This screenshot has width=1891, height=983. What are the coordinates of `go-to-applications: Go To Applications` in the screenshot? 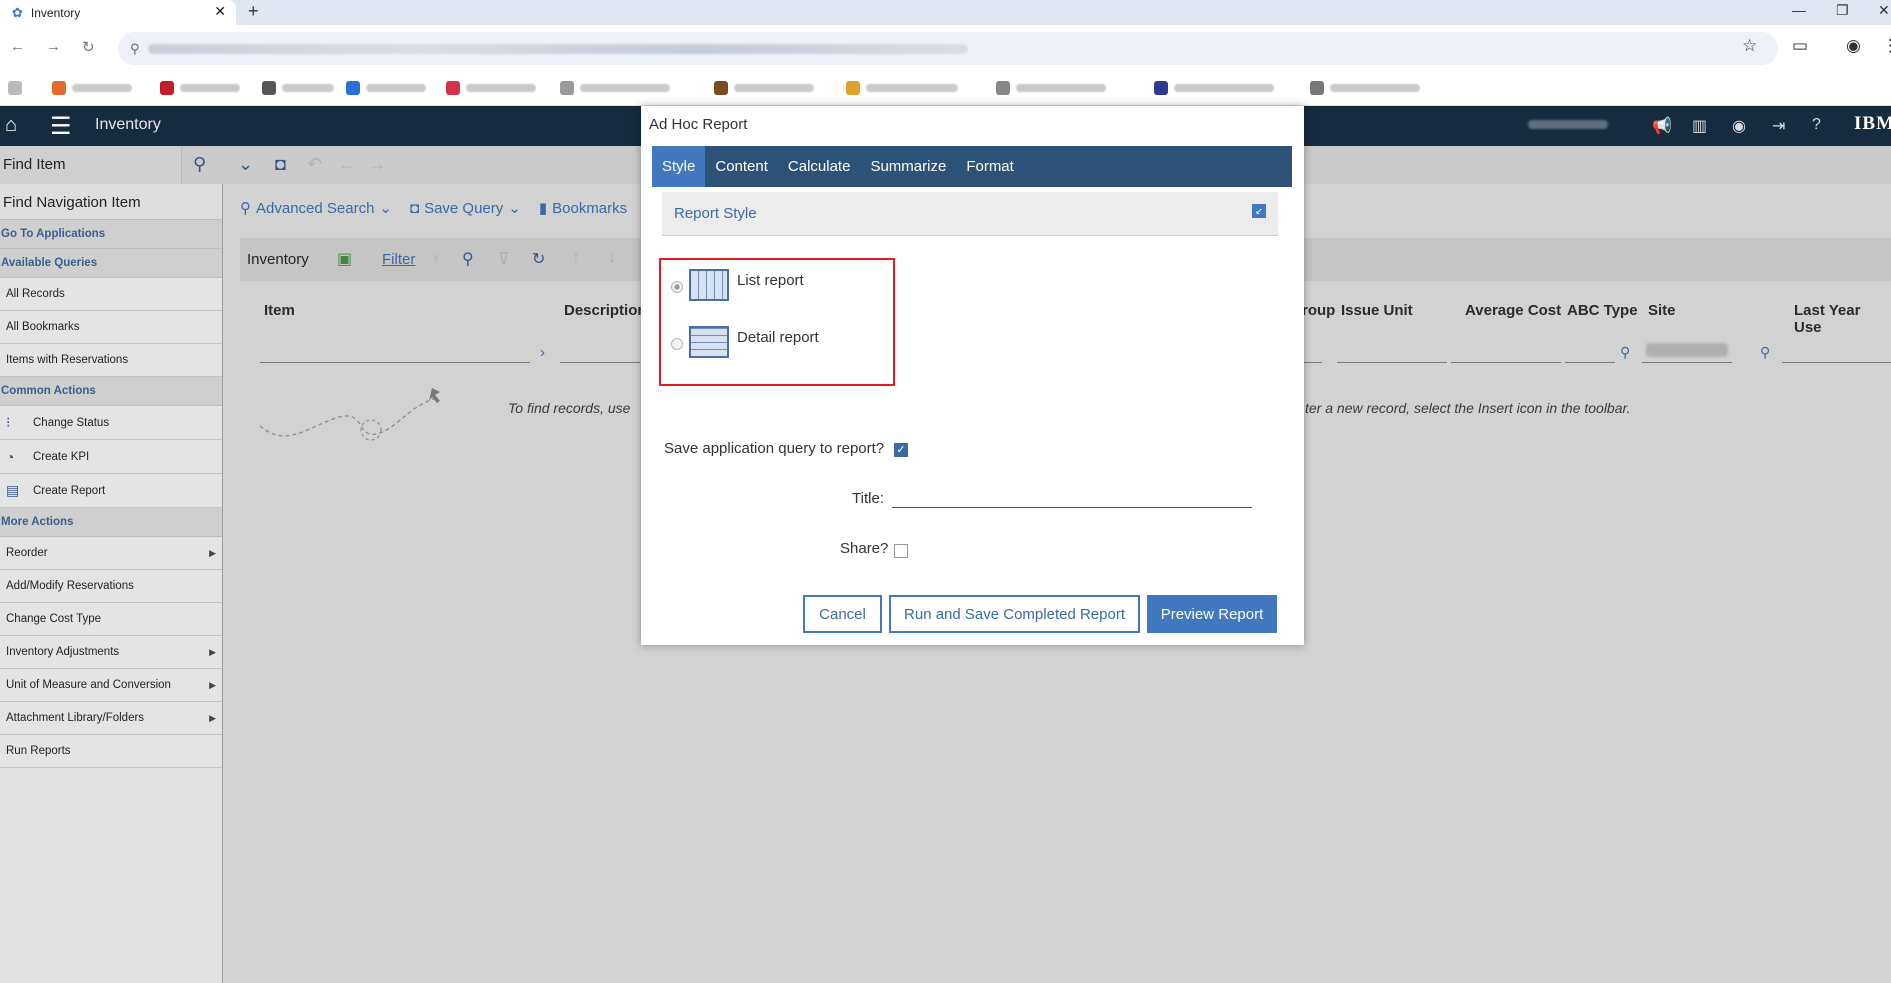 It's located at (111, 234).